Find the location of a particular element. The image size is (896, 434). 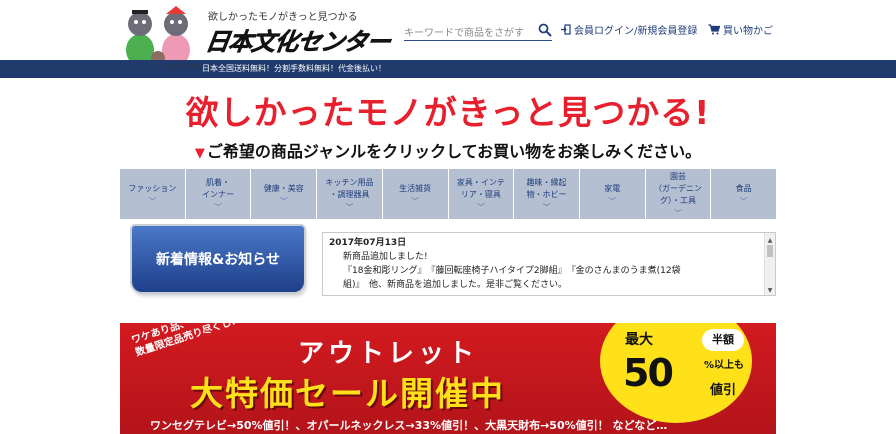

genre-label: リア・寝具 is located at coordinates (480, 194).